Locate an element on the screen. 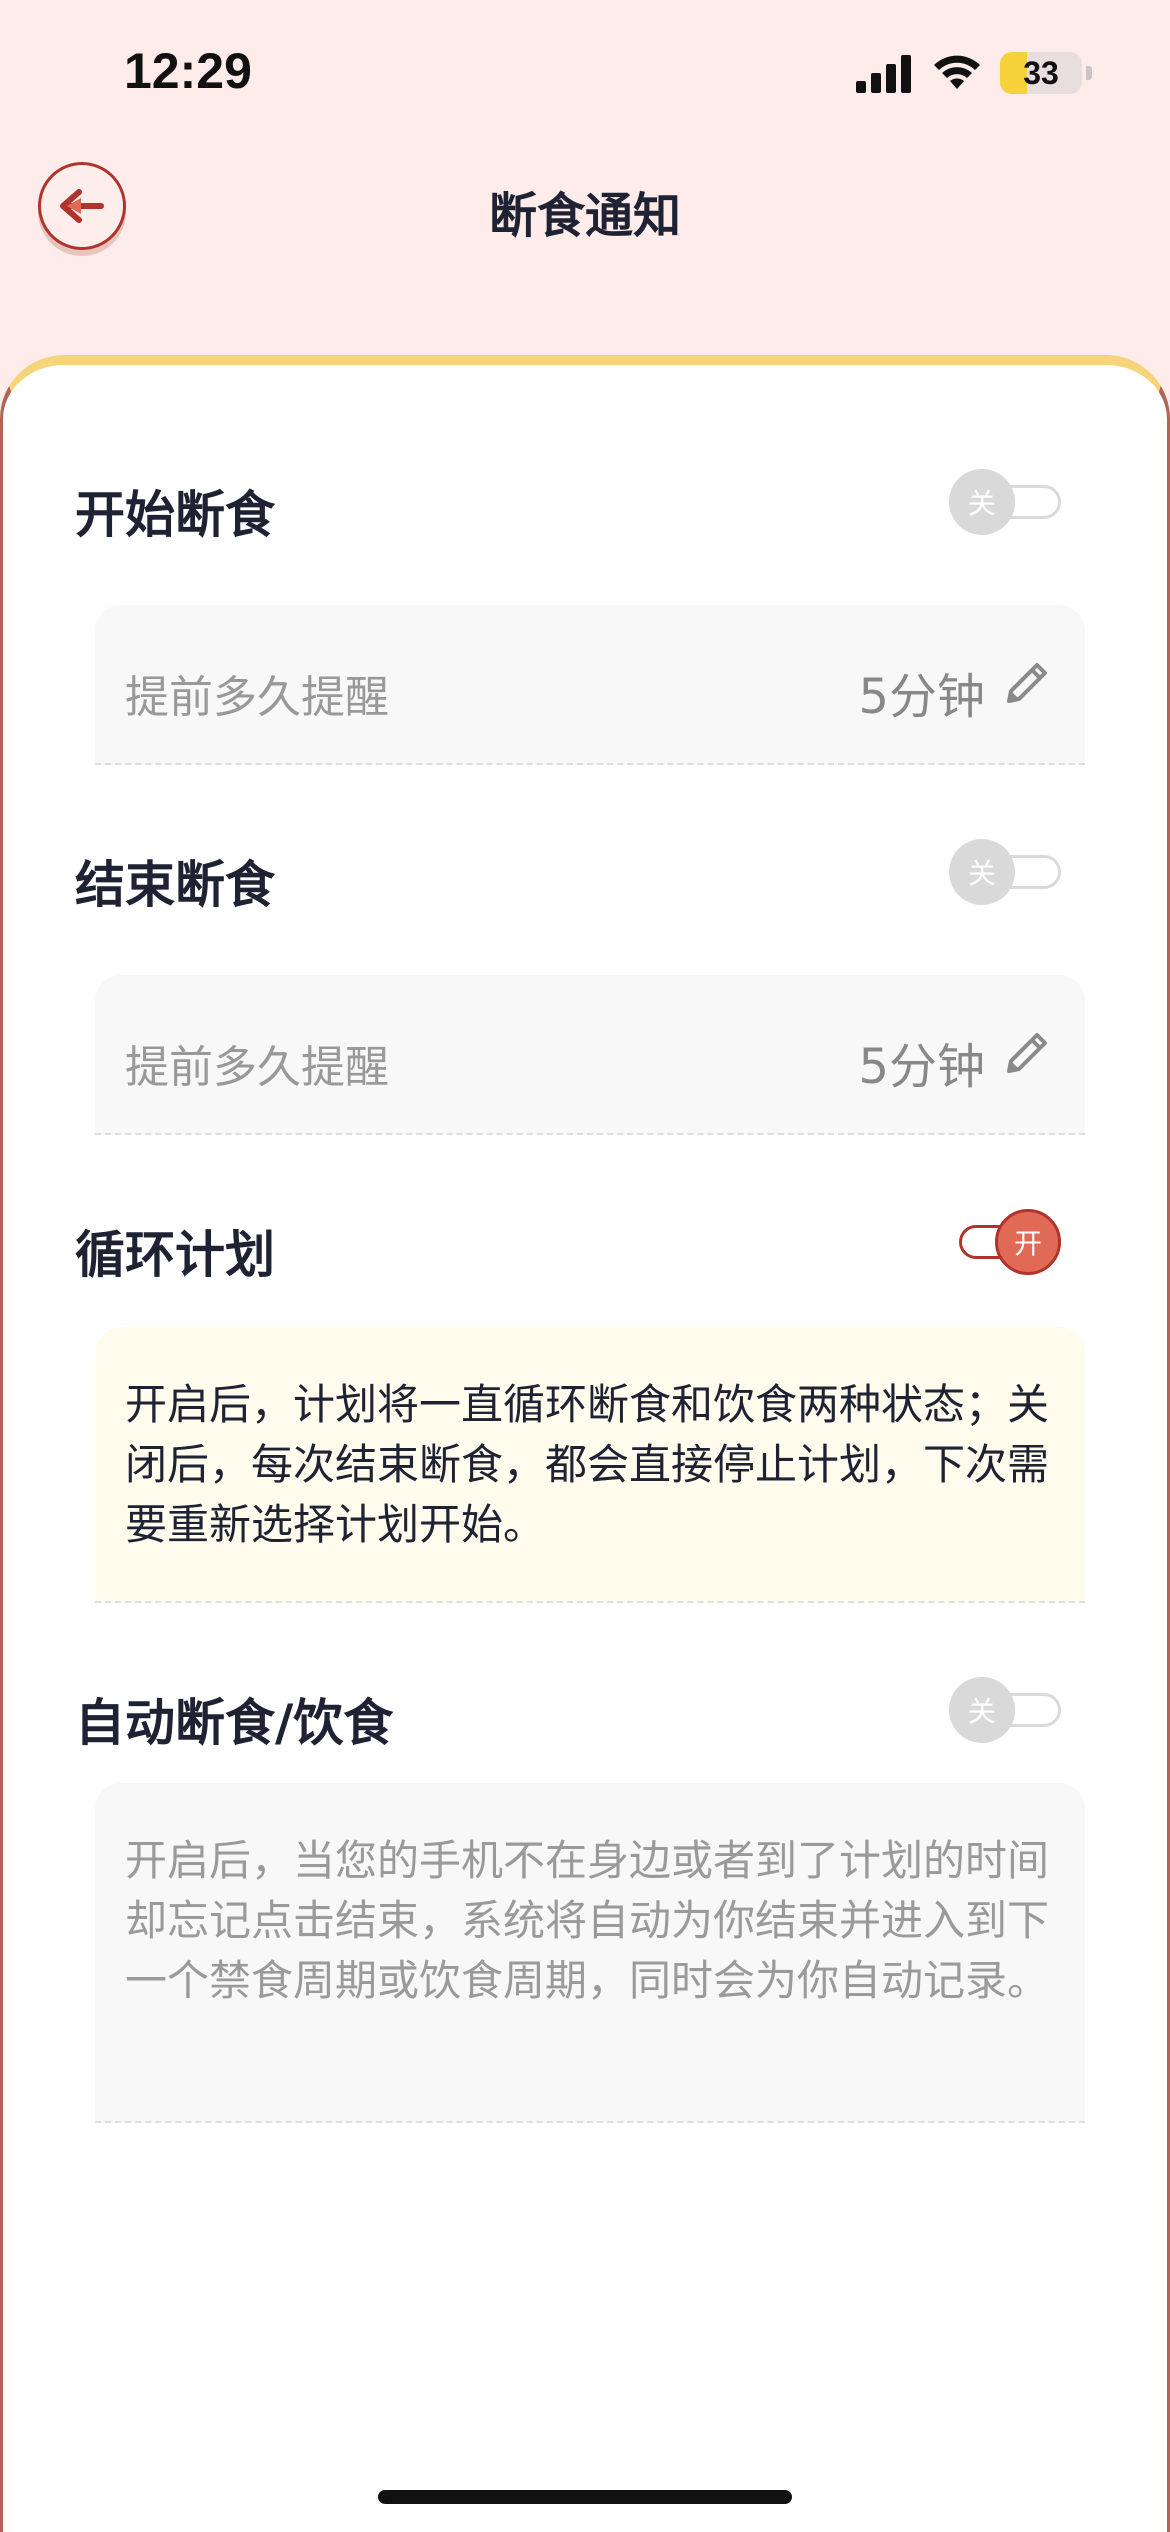 This screenshot has width=1170, height=2532. end-fast-toggle: 关 is located at coordinates (1005, 872).